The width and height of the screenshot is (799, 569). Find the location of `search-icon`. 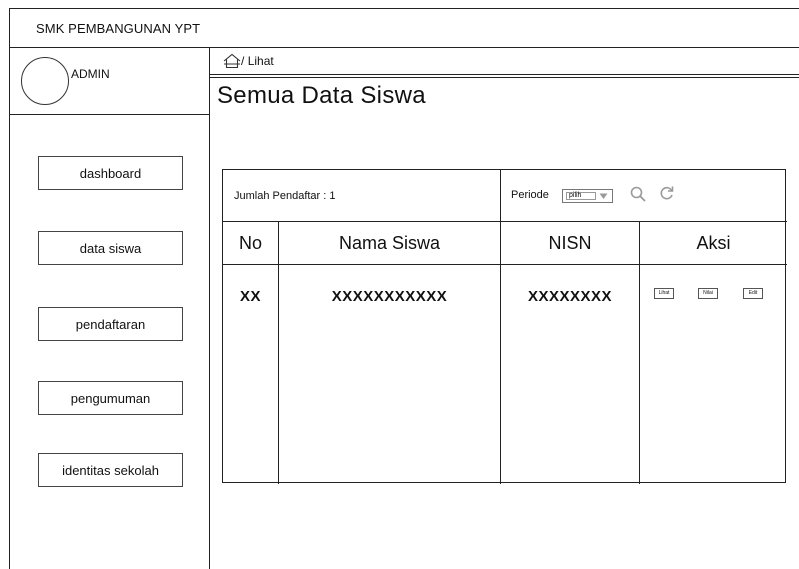

search-icon is located at coordinates (638, 194).